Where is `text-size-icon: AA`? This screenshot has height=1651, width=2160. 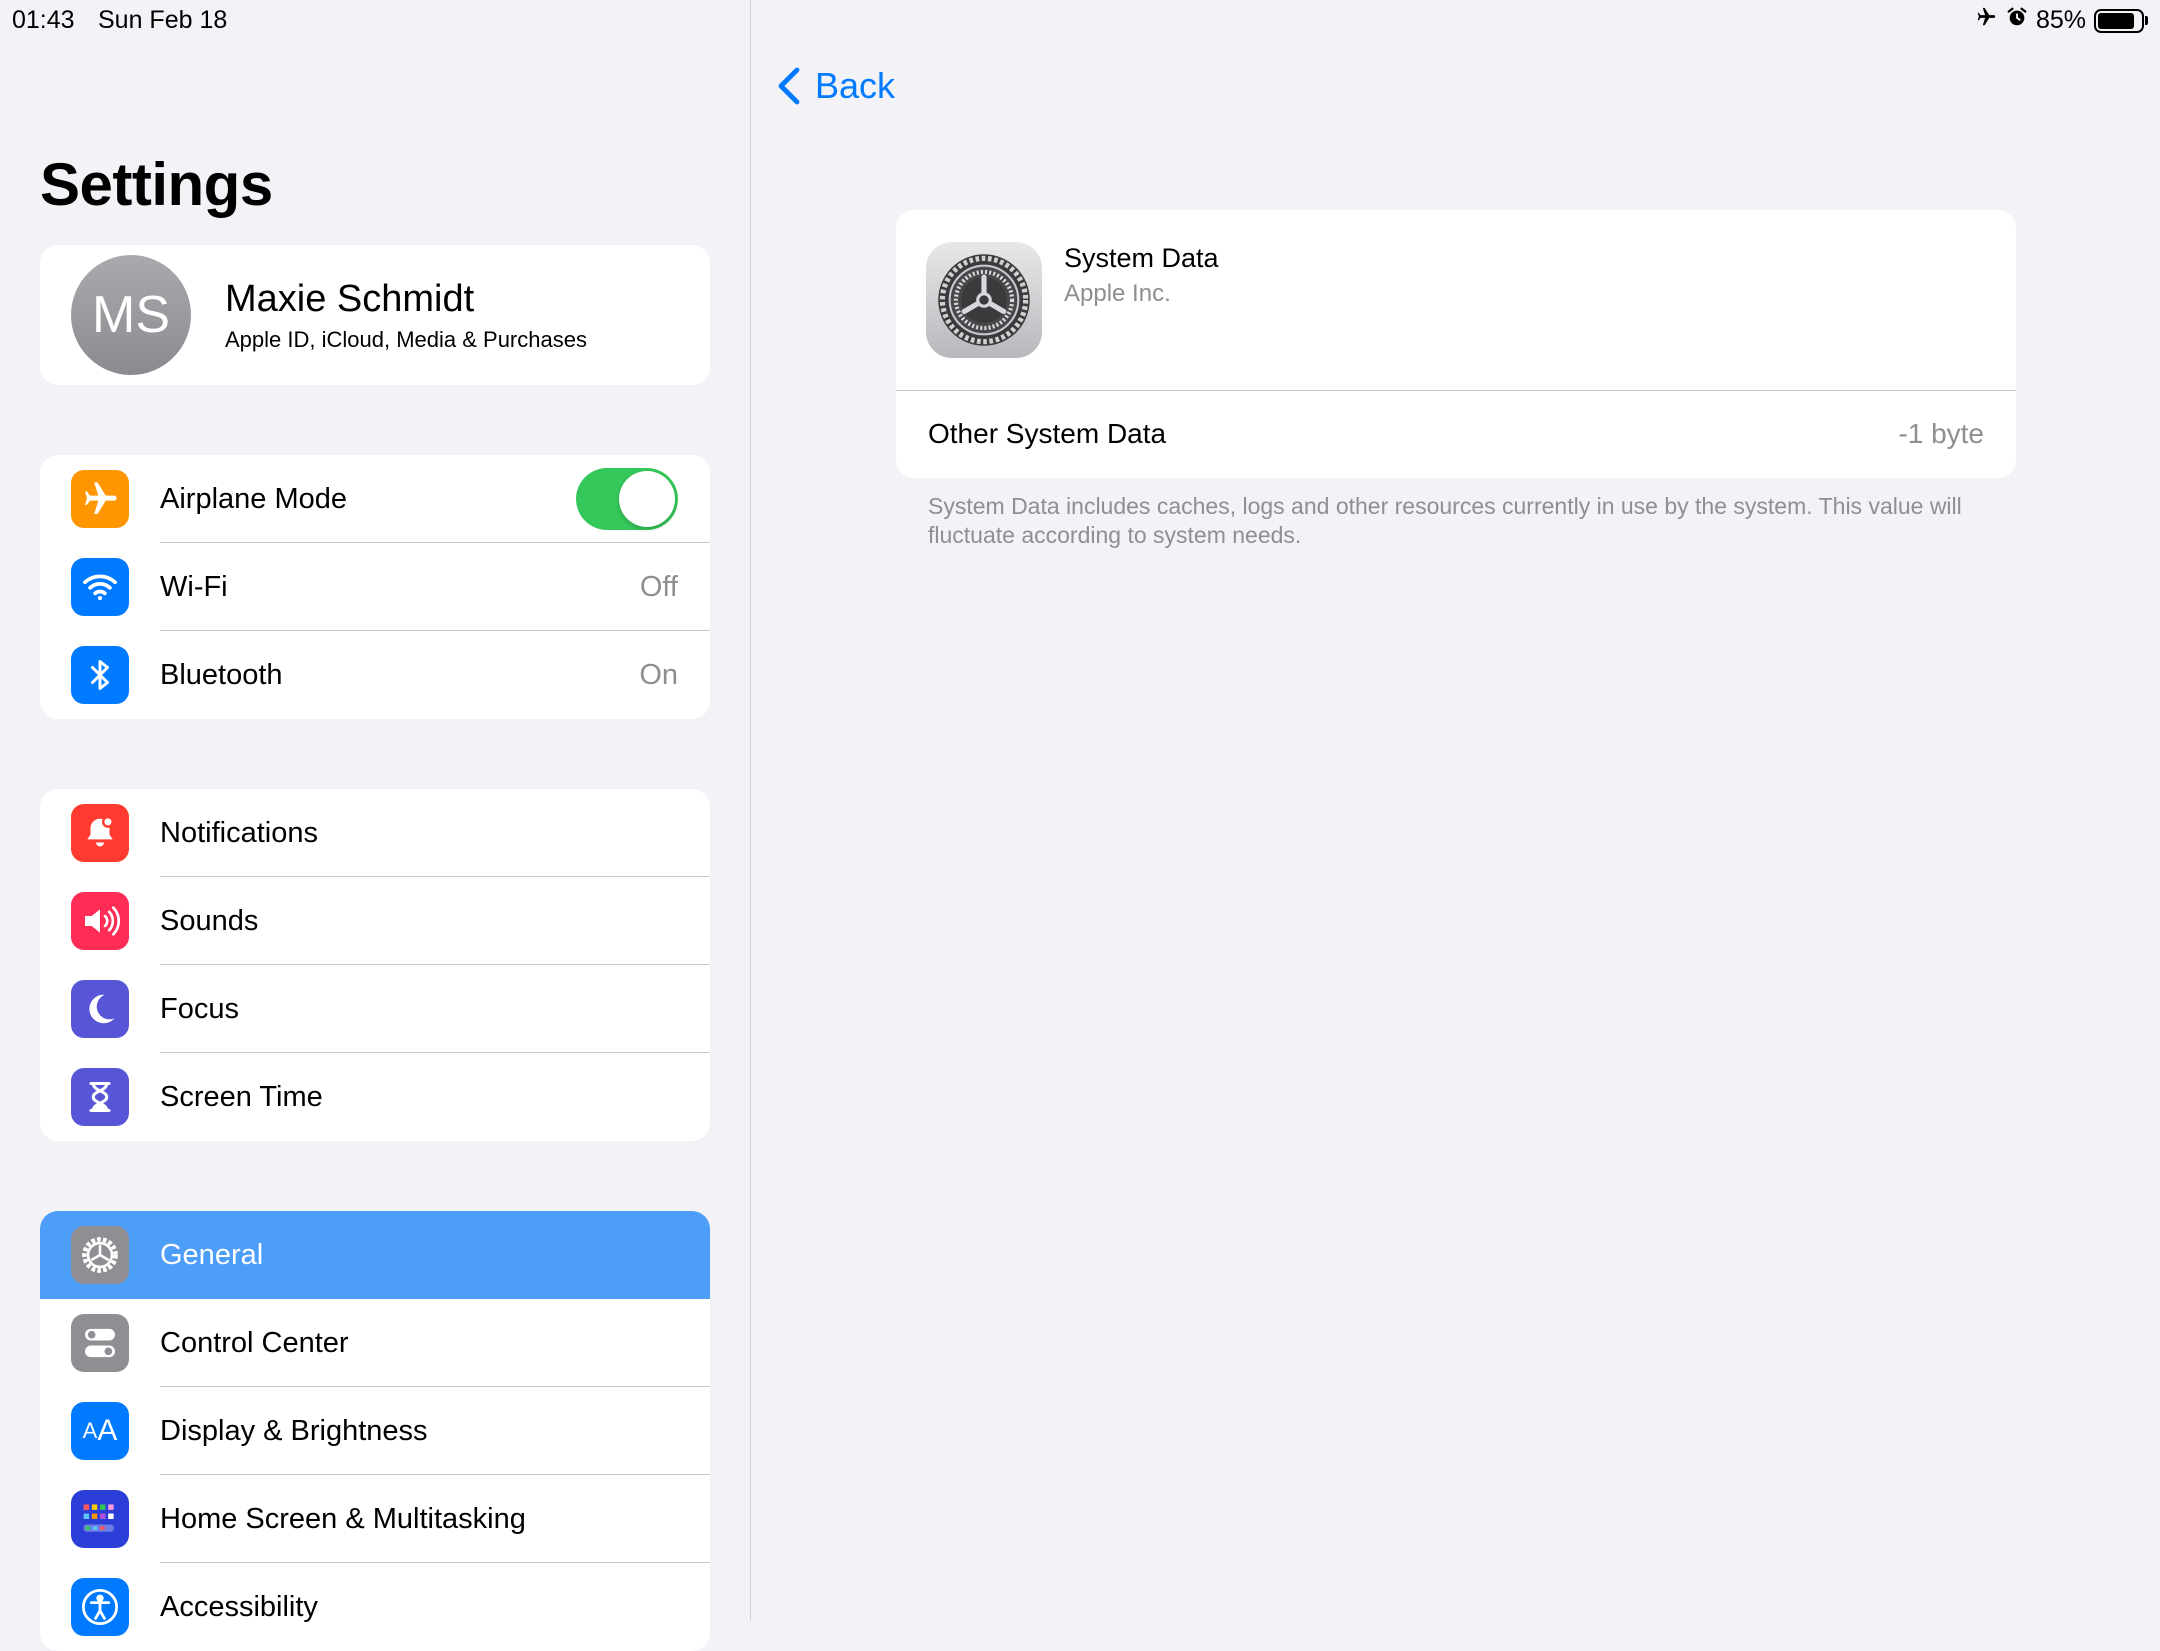 text-size-icon: AA is located at coordinates (100, 1431).